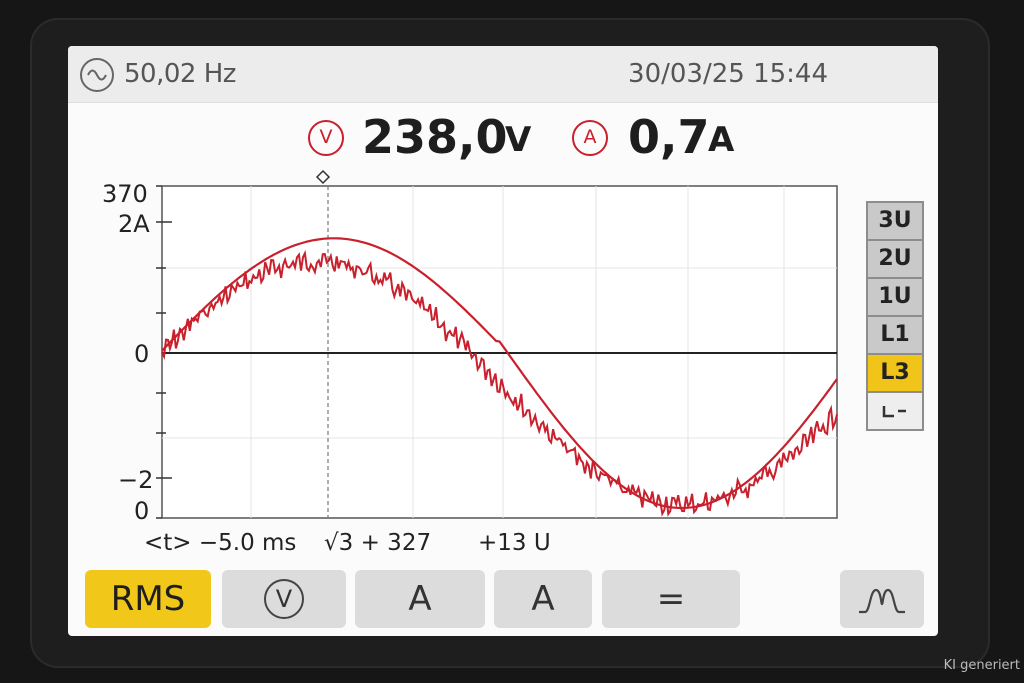 Image resolution: width=1024 pixels, height=683 pixels. Describe the element at coordinates (323, 177) in the screenshot. I see `trigger-marker-icon` at that location.